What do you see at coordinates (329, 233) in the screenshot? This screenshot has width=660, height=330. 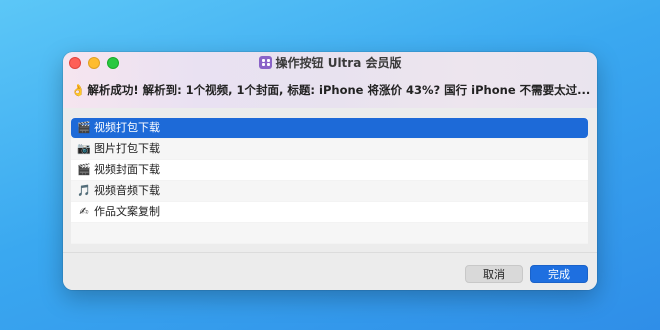 I see `list-empty-row` at bounding box center [329, 233].